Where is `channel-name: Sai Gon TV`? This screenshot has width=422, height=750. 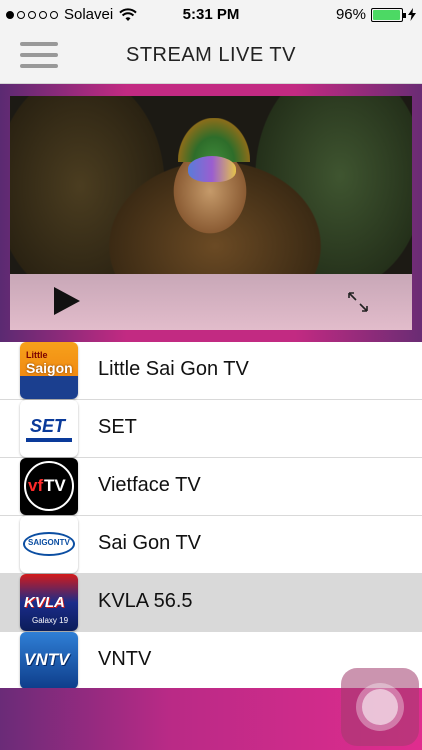 channel-name: Sai Gon TV is located at coordinates (150, 543).